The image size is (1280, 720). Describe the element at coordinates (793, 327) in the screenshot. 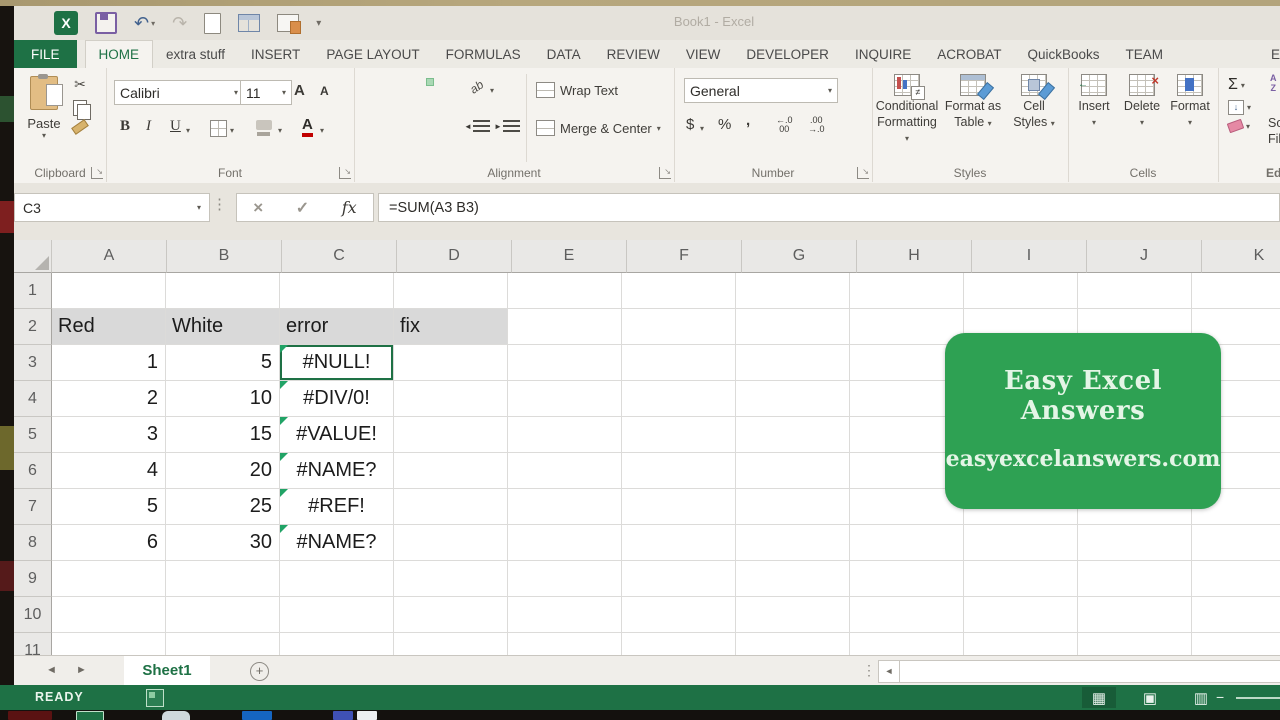

I see `cell-G2` at that location.